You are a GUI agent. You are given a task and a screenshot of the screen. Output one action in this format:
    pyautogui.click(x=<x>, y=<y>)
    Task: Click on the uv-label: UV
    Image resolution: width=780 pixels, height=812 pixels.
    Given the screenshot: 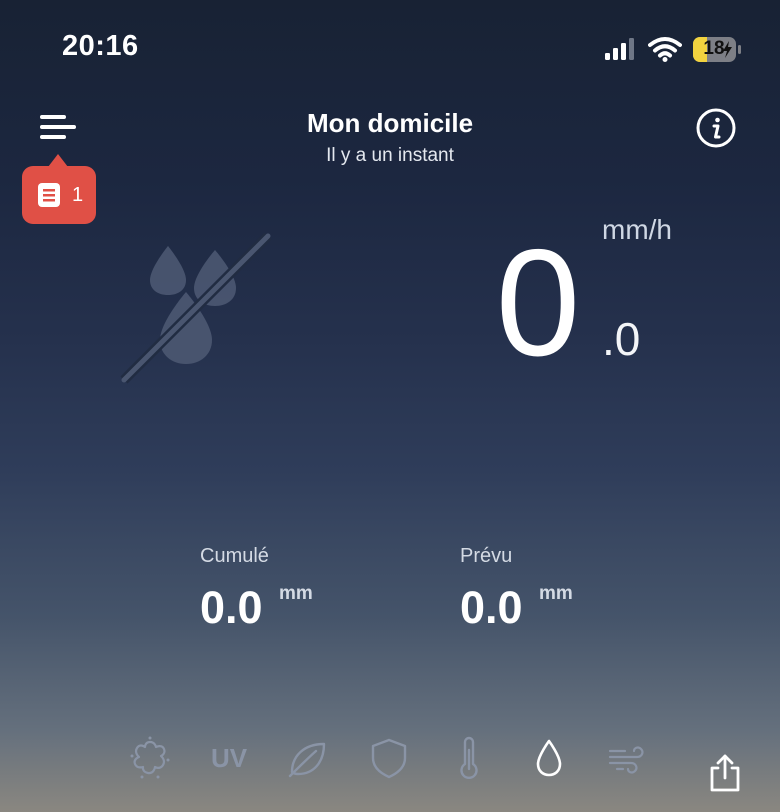 What is the action you would take?
    pyautogui.click(x=229, y=758)
    